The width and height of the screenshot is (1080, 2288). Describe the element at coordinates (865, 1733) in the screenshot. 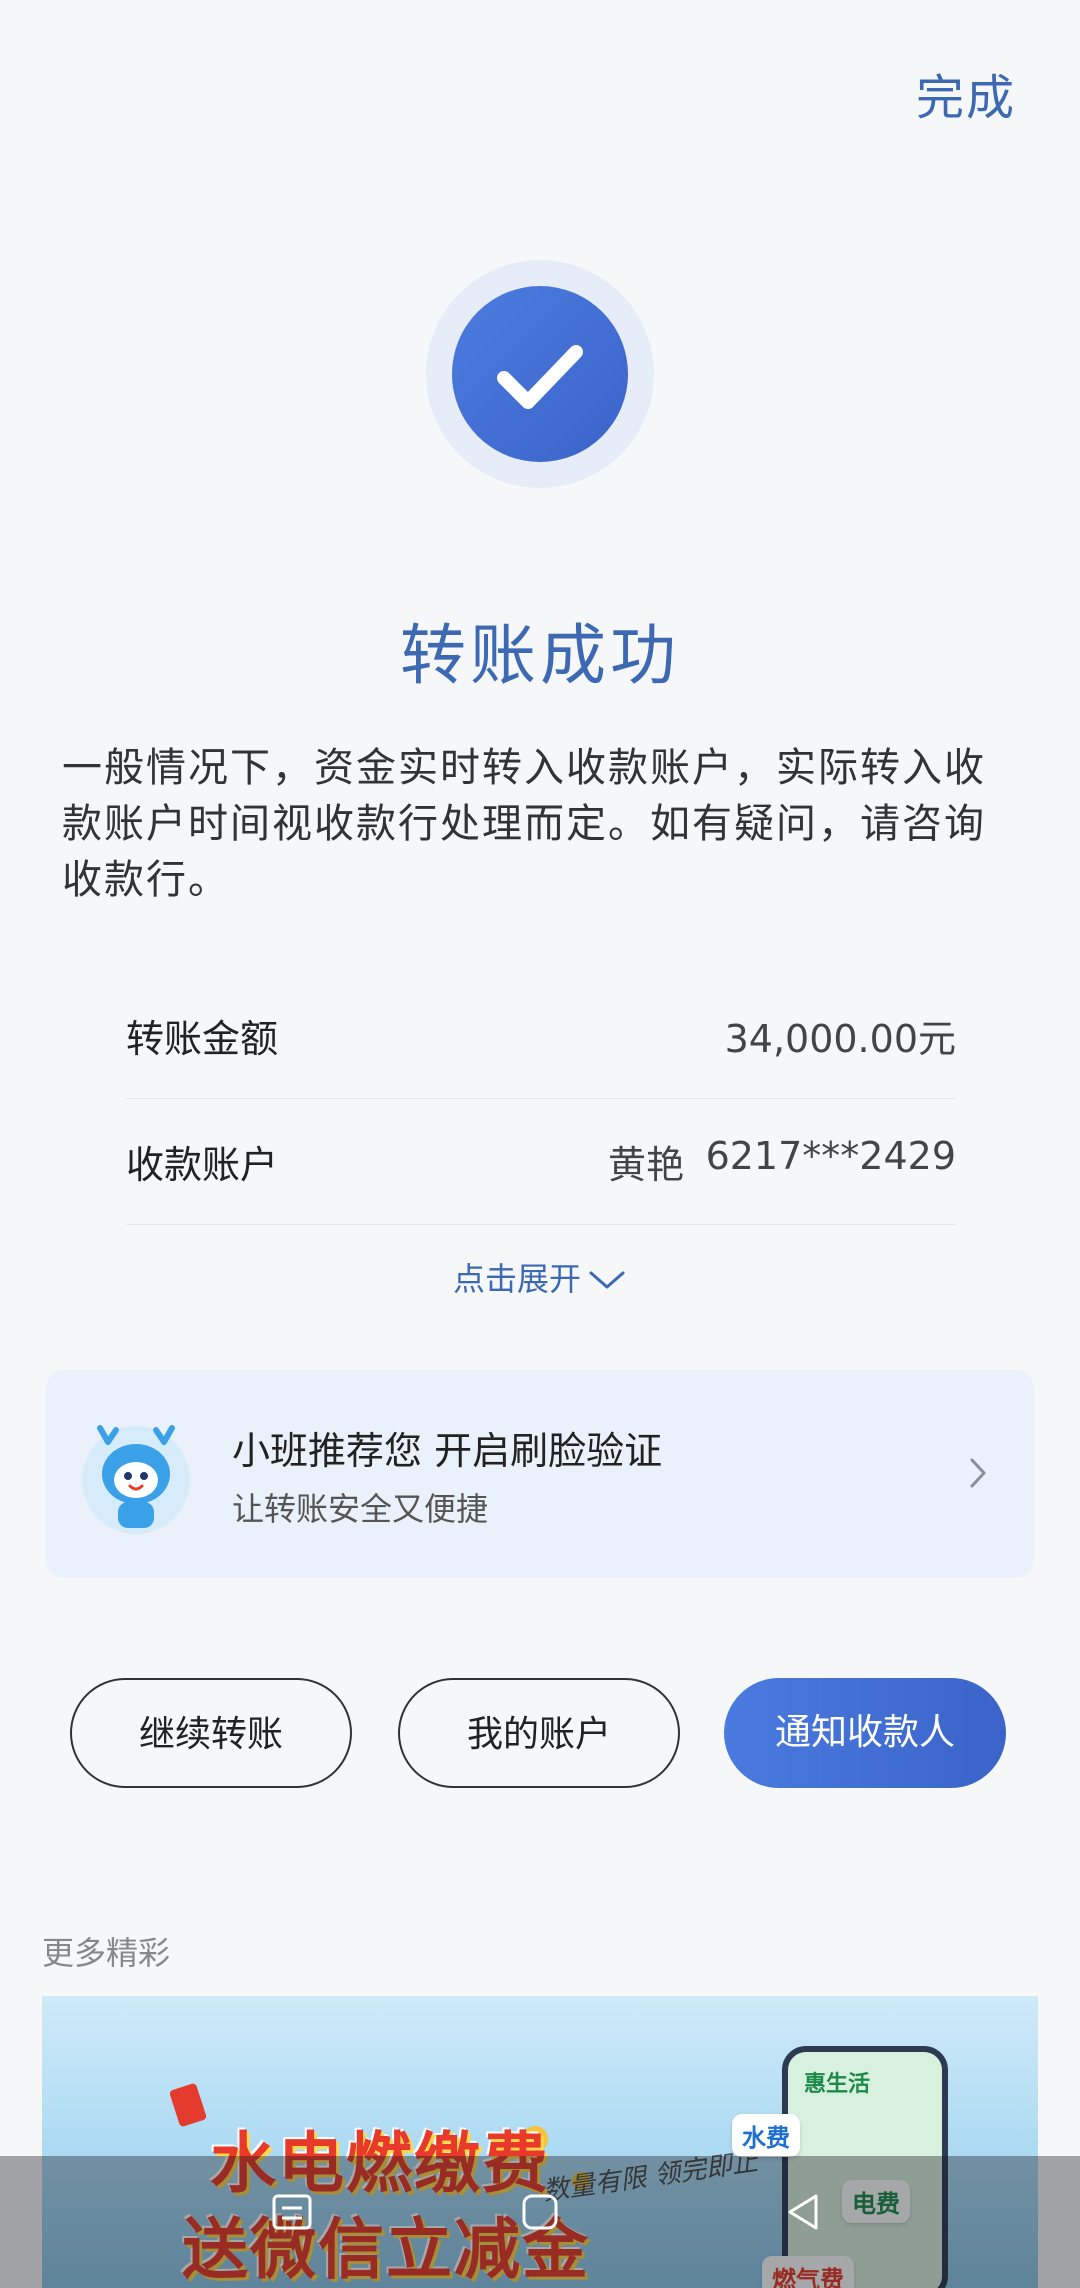

I see `notify-payee-button: 通知收款人` at that location.